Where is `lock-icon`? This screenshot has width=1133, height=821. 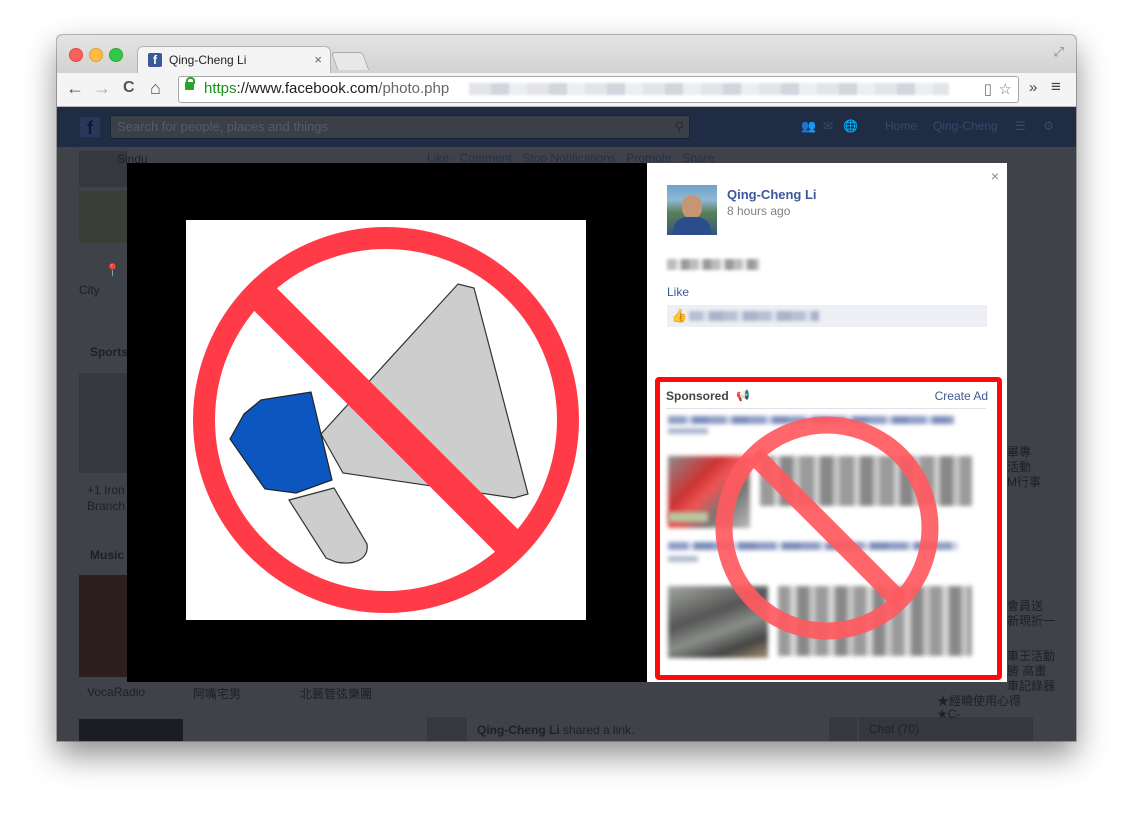
lock-icon is located at coordinates (190, 83).